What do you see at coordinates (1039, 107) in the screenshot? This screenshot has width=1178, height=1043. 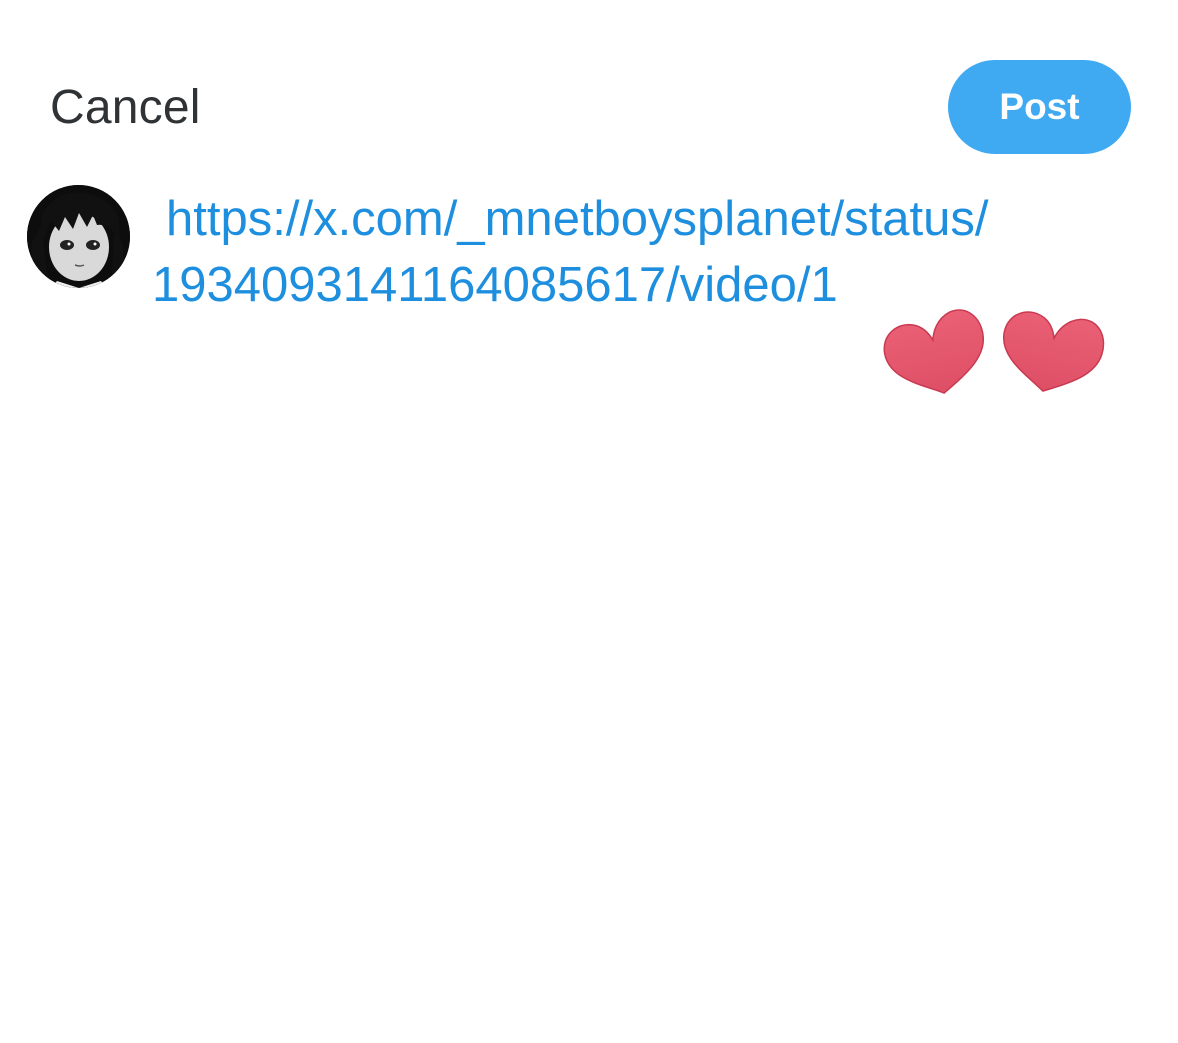 I see `post-button: Post` at bounding box center [1039, 107].